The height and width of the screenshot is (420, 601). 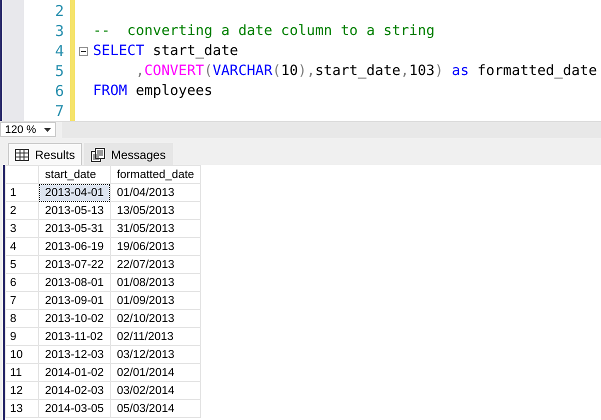 What do you see at coordinates (155, 283) in the screenshot?
I see `table-cell: 01/08/2013` at bounding box center [155, 283].